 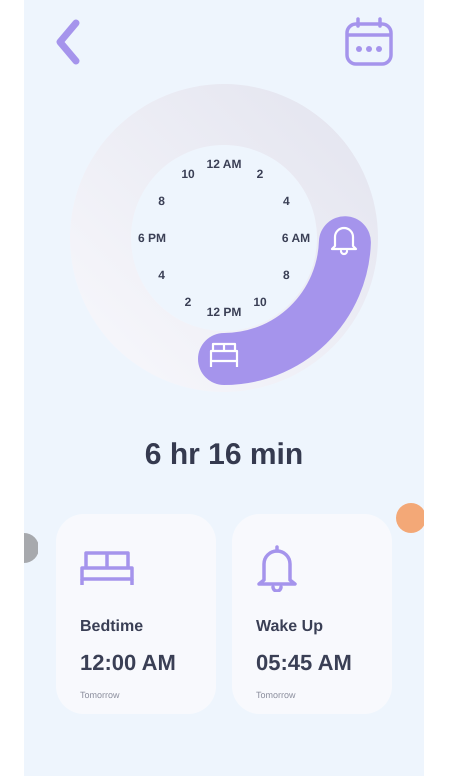 I want to click on dial-label: 6 AM, so click(x=296, y=238).